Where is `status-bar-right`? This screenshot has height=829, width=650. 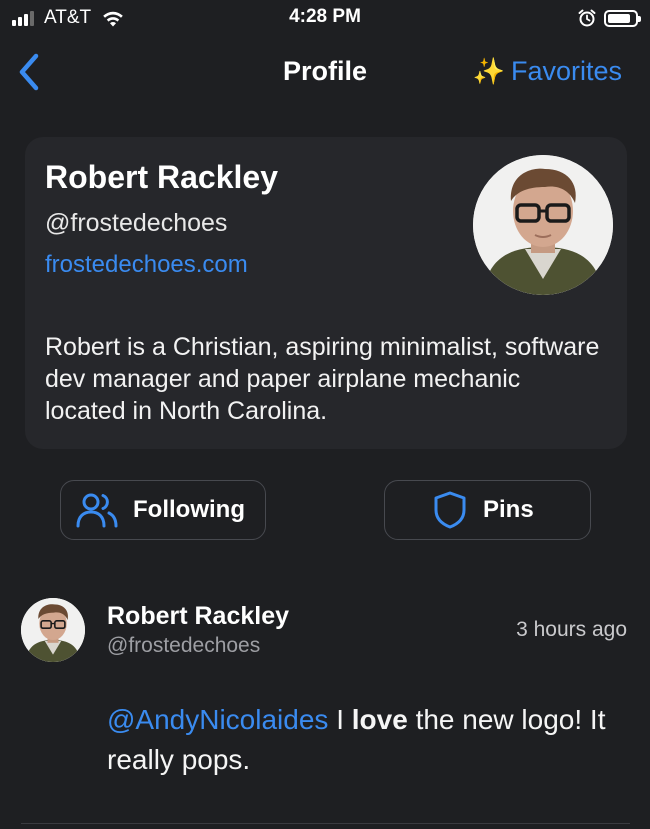 status-bar-right is located at coordinates (609, 18).